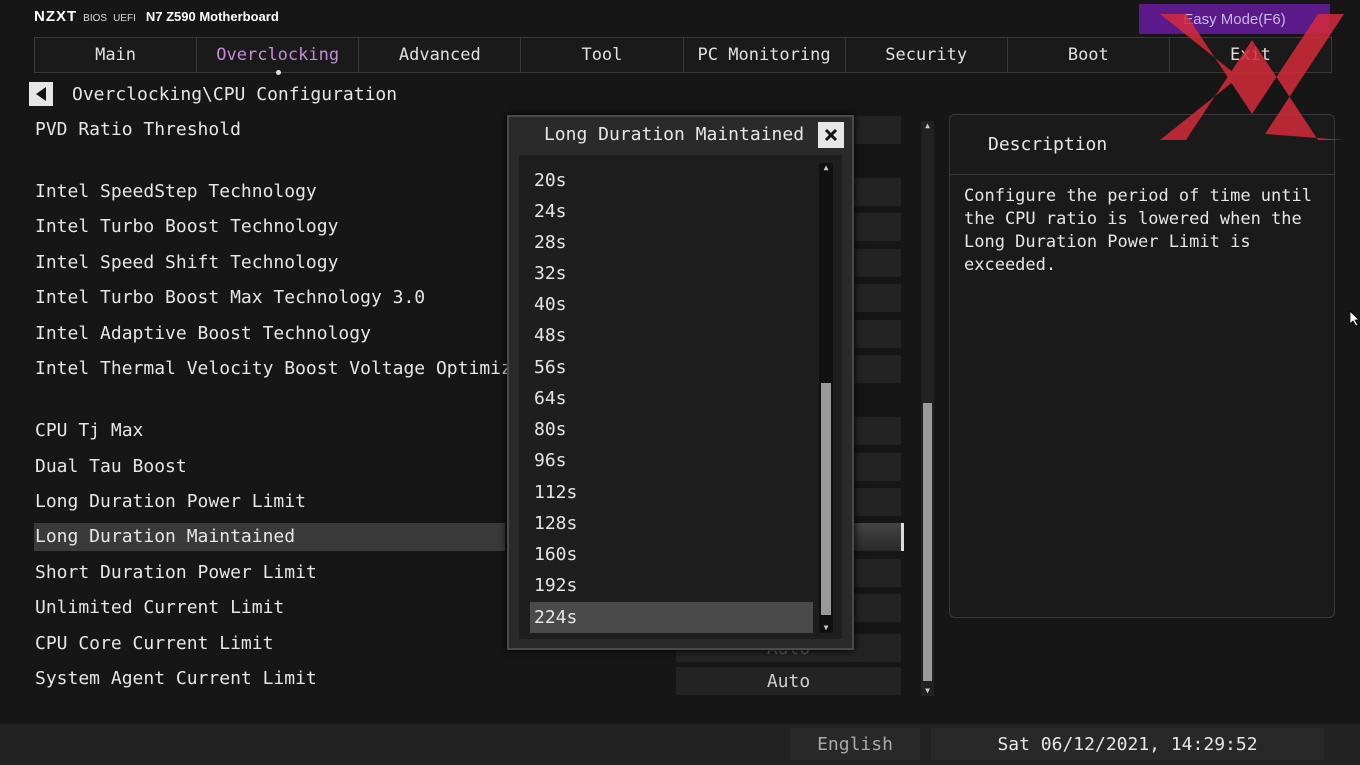 The width and height of the screenshot is (1360, 765). I want to click on tab-advanced: Advanced, so click(440, 55).